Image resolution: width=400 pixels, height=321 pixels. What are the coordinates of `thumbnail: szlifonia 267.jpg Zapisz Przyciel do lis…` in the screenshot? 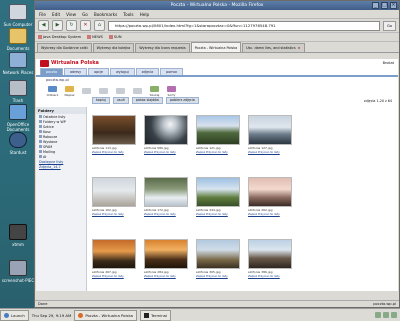 It's located at (114, 258).